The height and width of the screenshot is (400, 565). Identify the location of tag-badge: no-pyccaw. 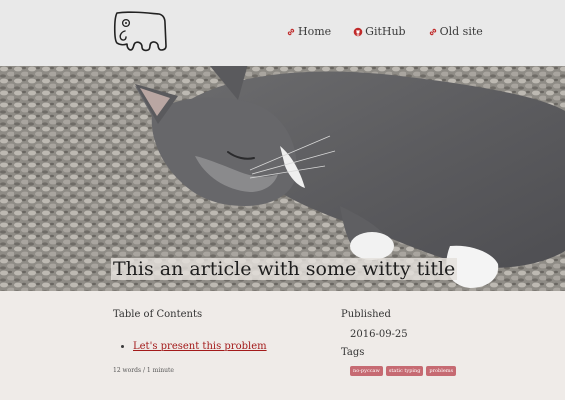
(366, 371).